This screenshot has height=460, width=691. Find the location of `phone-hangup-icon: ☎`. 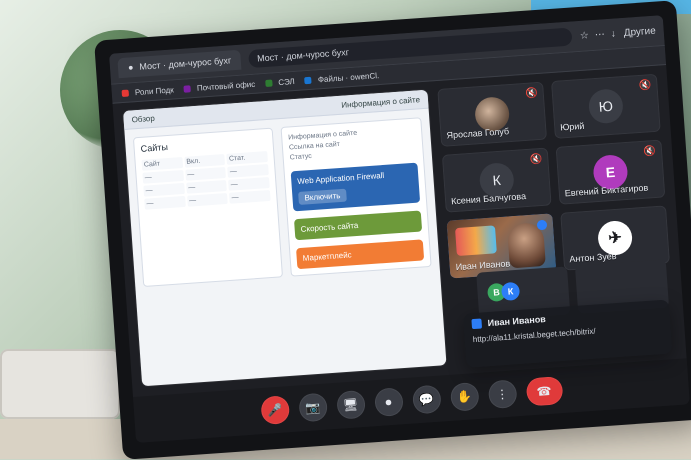

phone-hangup-icon: ☎ is located at coordinates (544, 391).